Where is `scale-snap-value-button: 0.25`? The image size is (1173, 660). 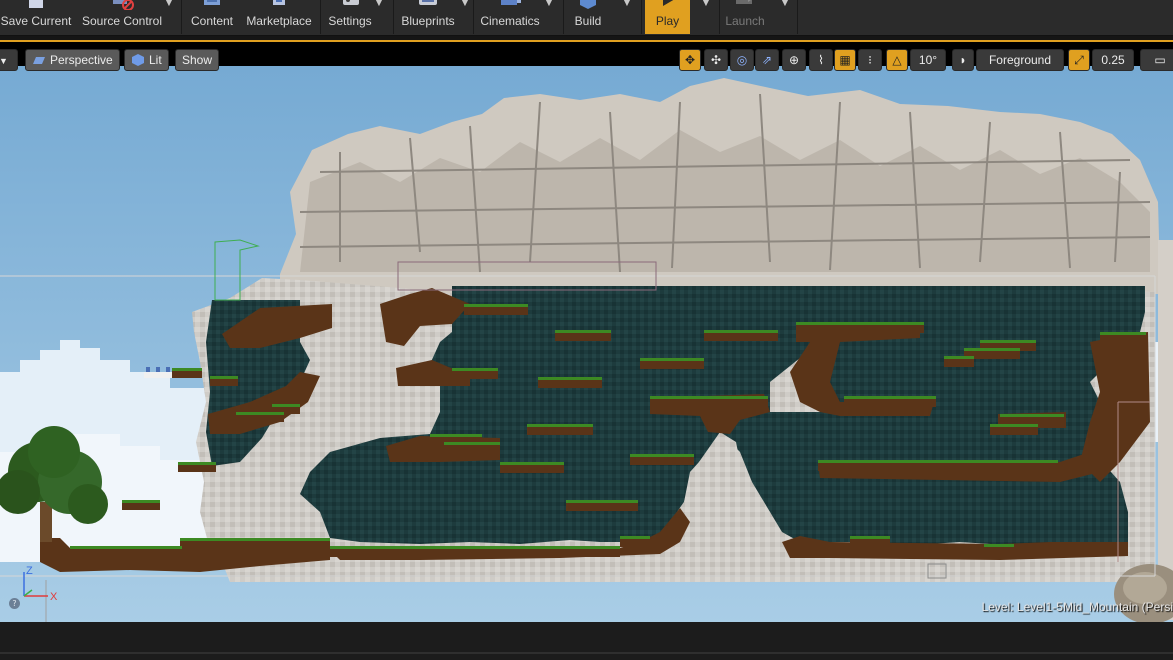 scale-snap-value-button: 0.25 is located at coordinates (1113, 60).